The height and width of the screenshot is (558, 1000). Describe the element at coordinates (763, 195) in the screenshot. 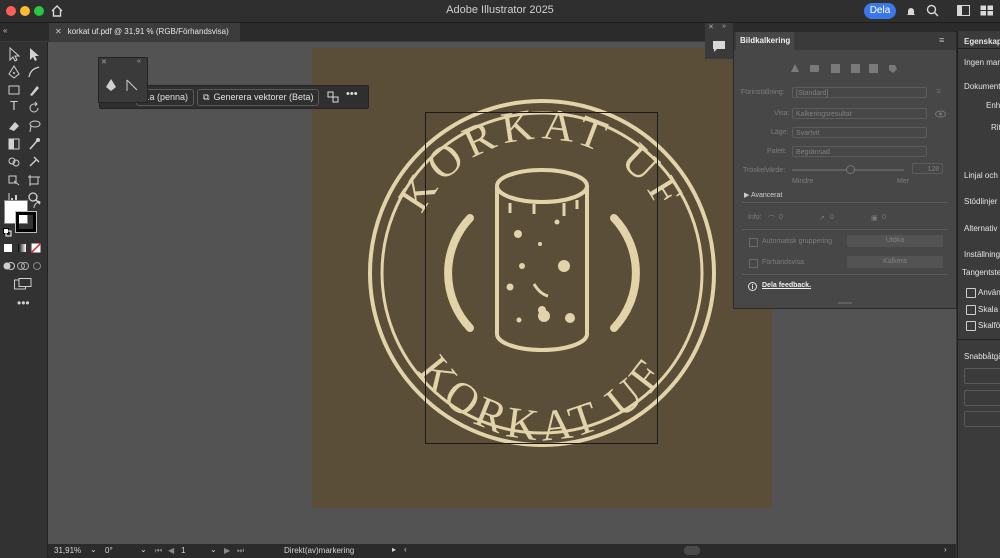

I see `advanced-toggle: ▶ Avancerat` at that location.